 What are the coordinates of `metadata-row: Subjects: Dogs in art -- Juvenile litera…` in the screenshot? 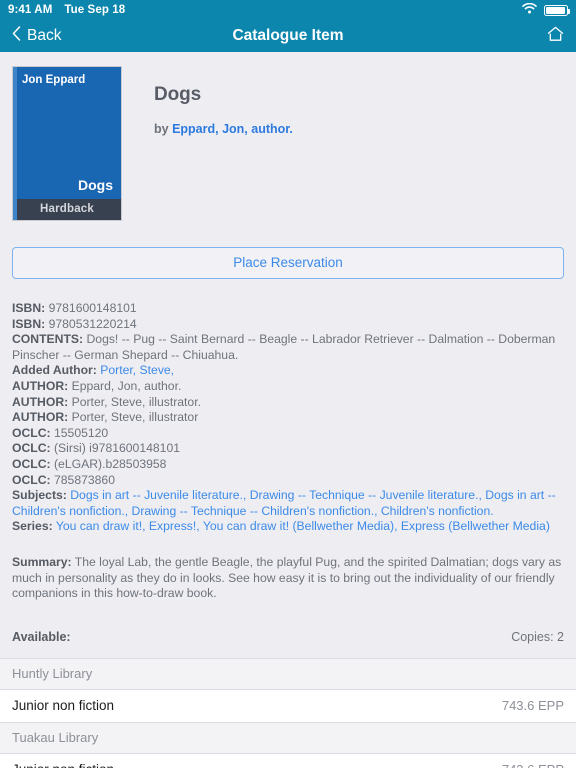 It's located at (288, 503).